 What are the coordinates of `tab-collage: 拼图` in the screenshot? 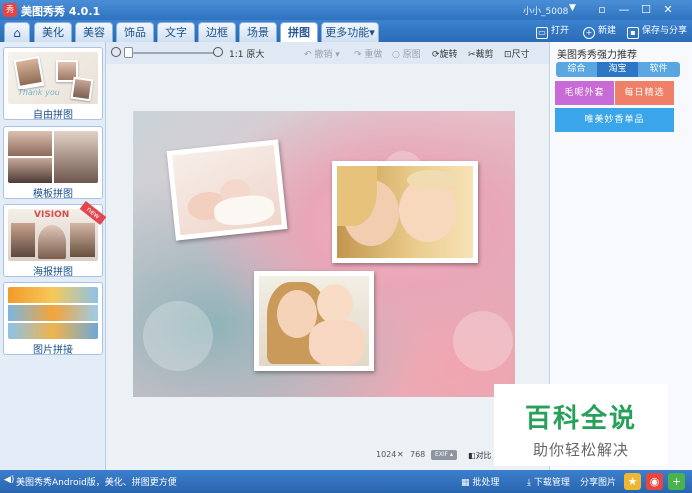 It's located at (299, 32).